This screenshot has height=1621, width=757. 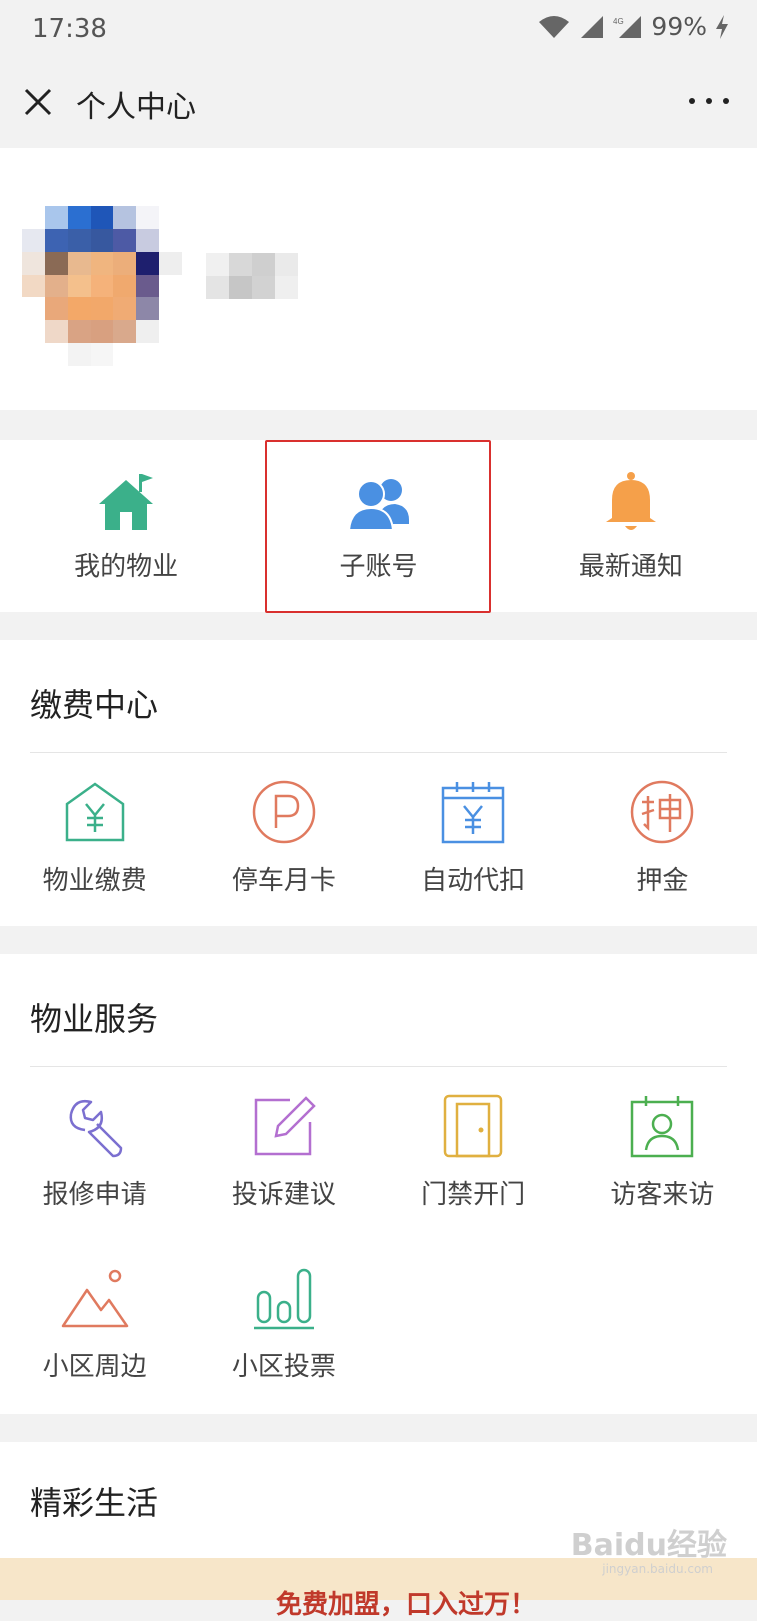 I want to click on signal-4g-icon: 4G, so click(x=627, y=26).